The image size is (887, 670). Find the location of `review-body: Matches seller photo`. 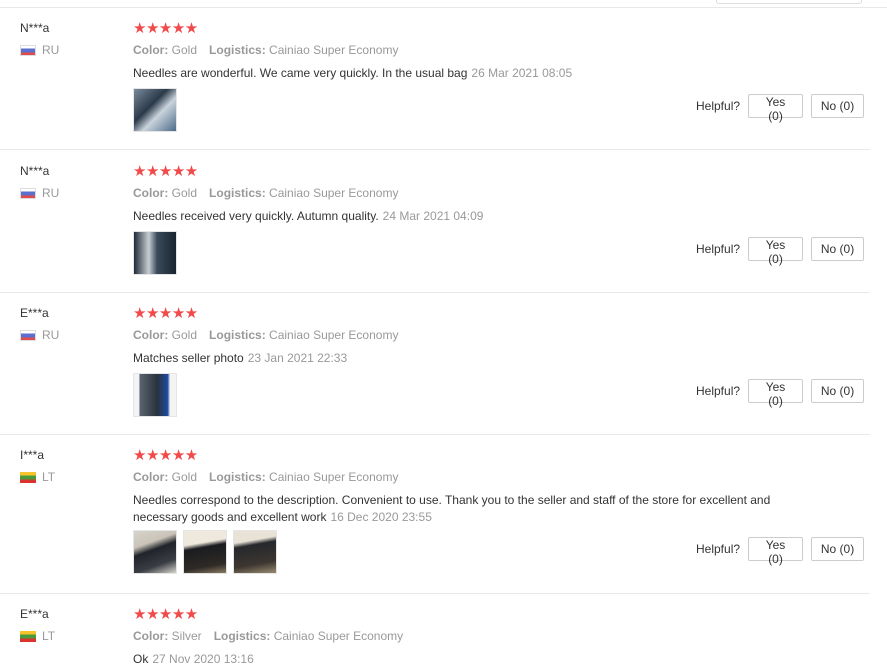

review-body: Matches seller photo is located at coordinates (188, 358).